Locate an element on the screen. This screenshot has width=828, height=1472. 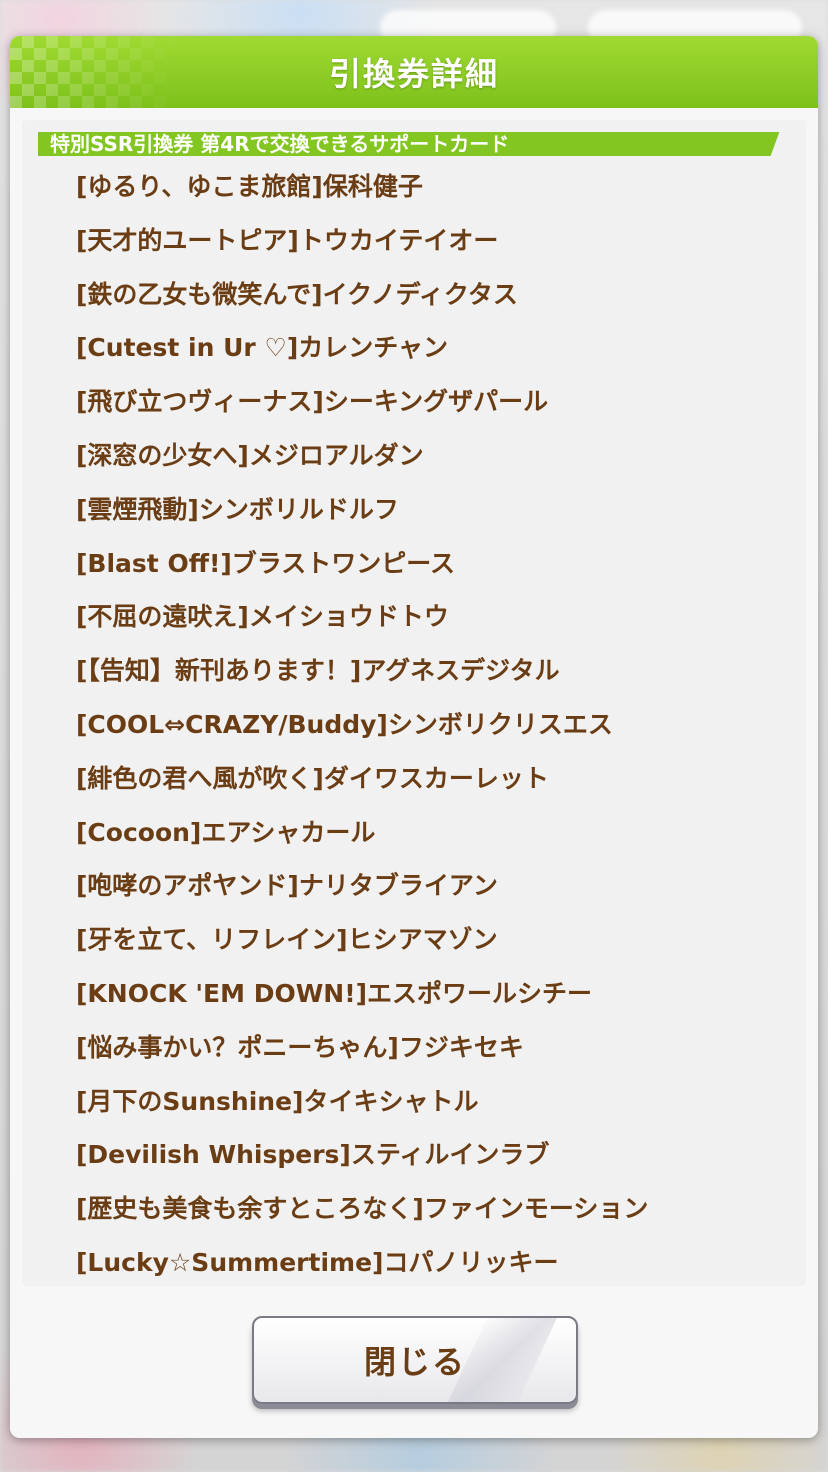
dialog-header: 引換券詳細 is located at coordinates (414, 72).